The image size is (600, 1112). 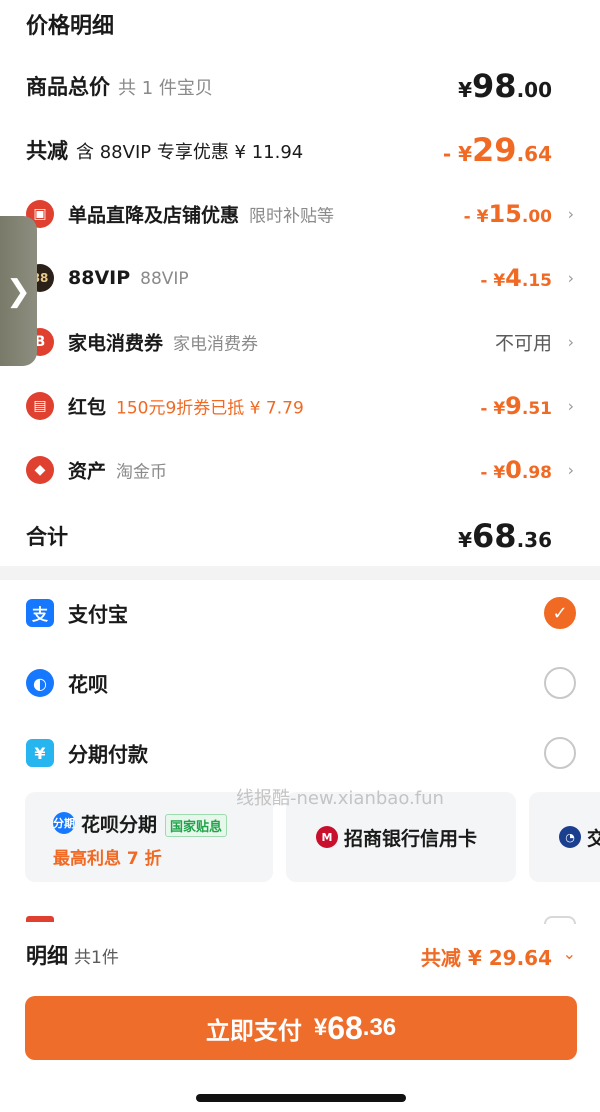 I want to click on detail-total-reduce: 共减 ¥ 29.64, so click(x=486, y=956).